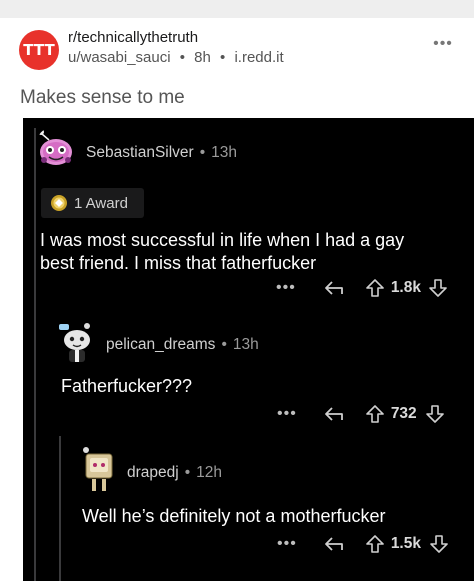 The image size is (474, 581). I want to click on award-icon, so click(59, 203).